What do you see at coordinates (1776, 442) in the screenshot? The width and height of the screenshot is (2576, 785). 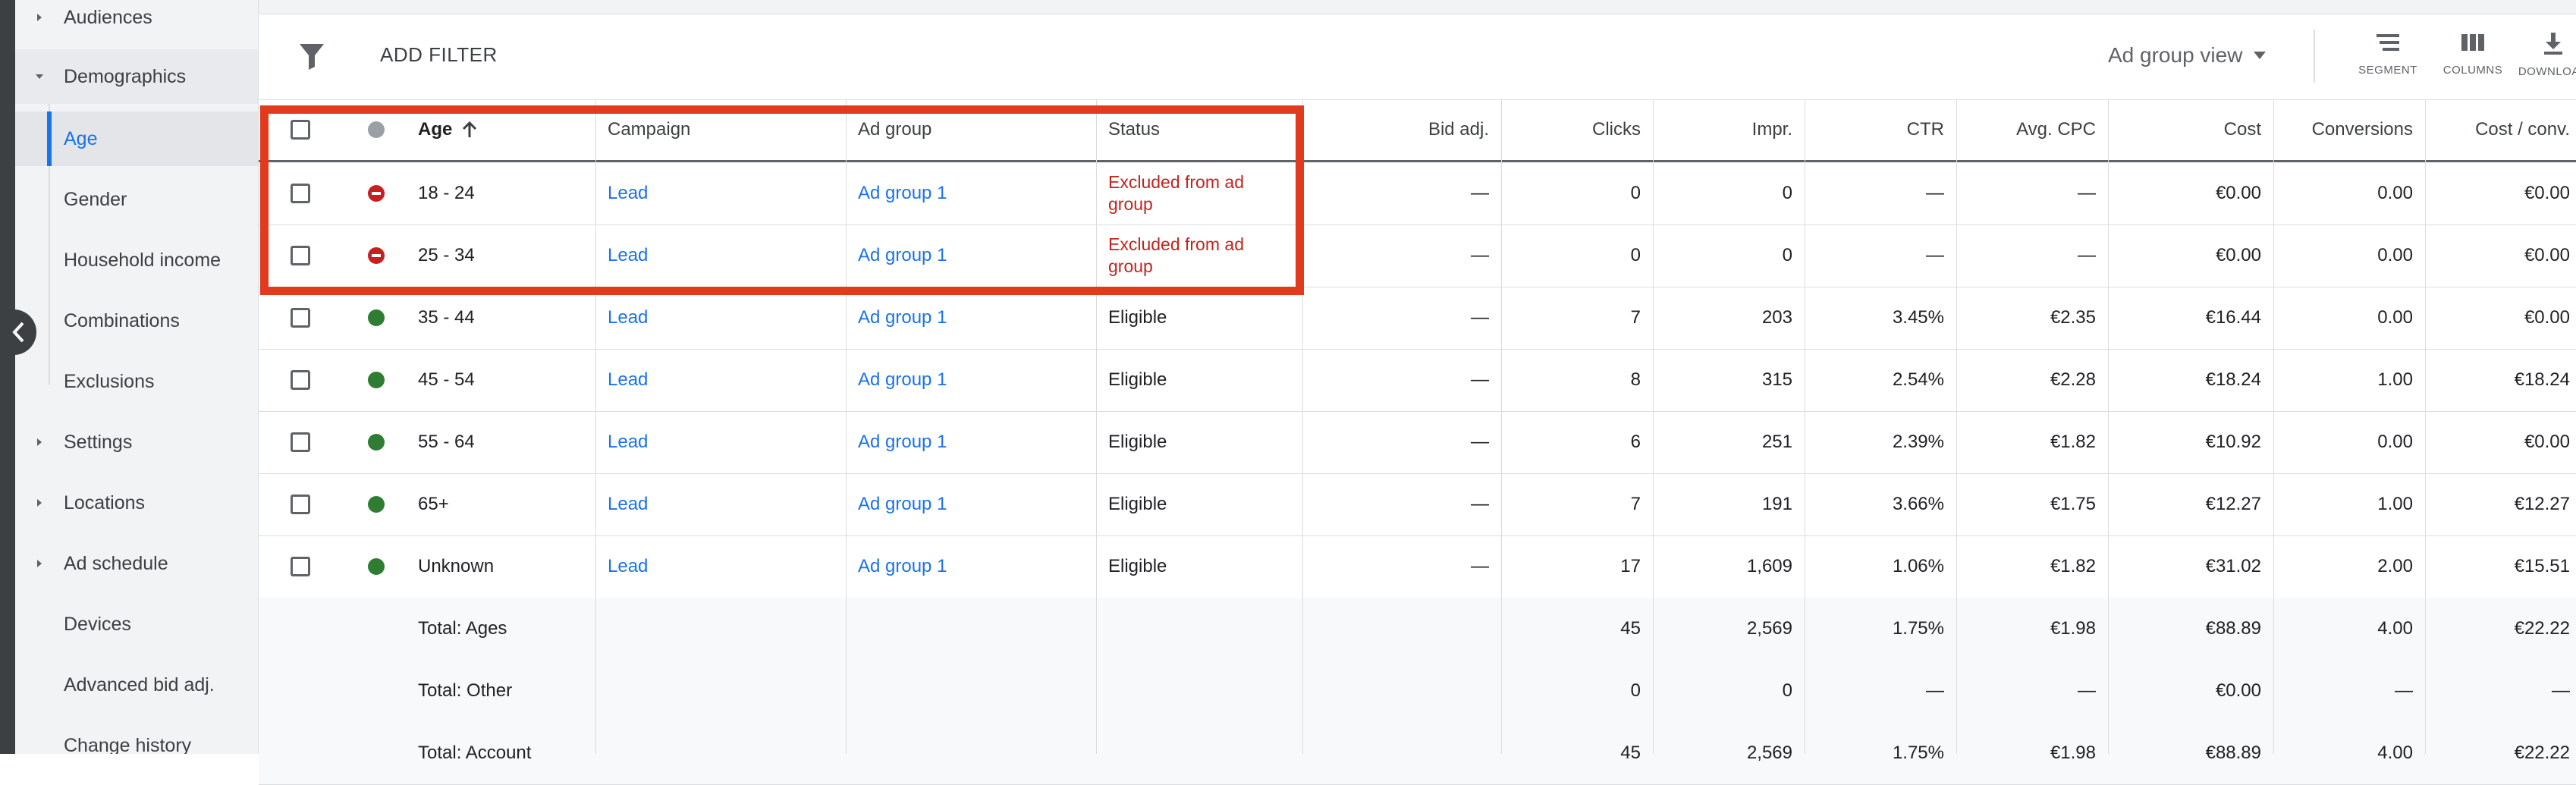 I see `impr-cell: 251` at bounding box center [1776, 442].